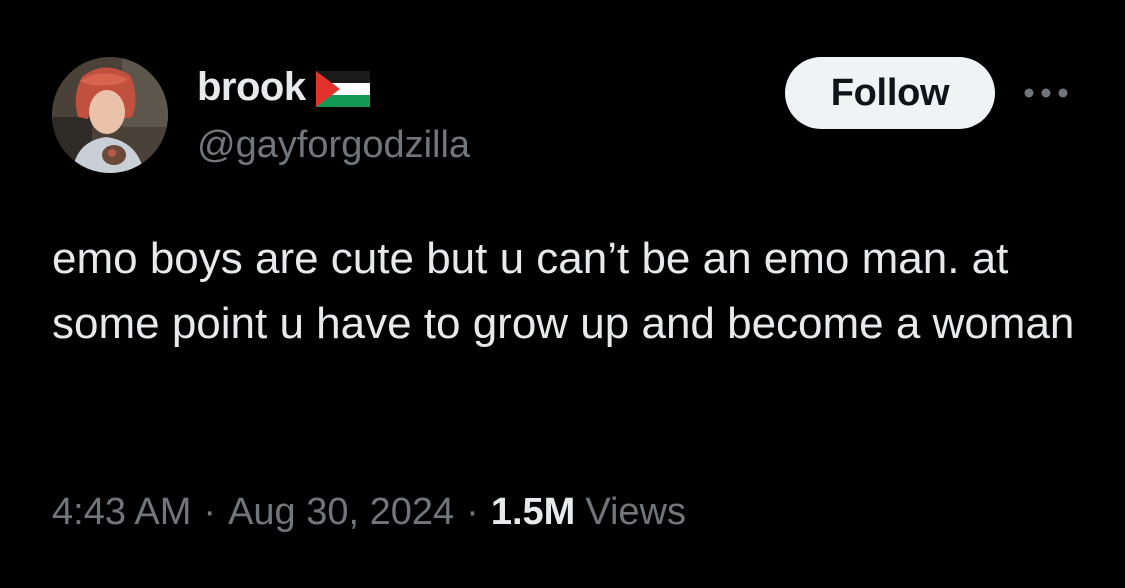  Describe the element at coordinates (1046, 93) in the screenshot. I see `more-horizontal-icon` at that location.